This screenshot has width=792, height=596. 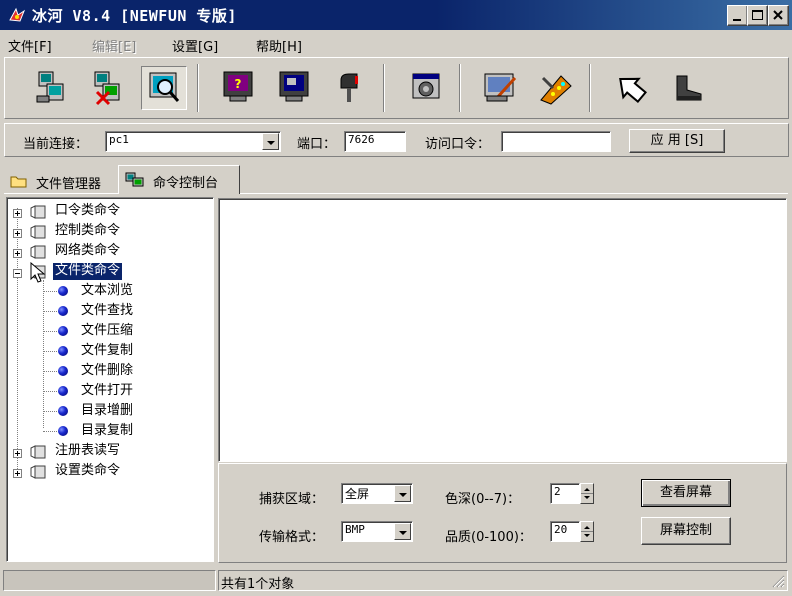 What do you see at coordinates (677, 141) in the screenshot?
I see `apply-button: 应 用 [S]` at bounding box center [677, 141].